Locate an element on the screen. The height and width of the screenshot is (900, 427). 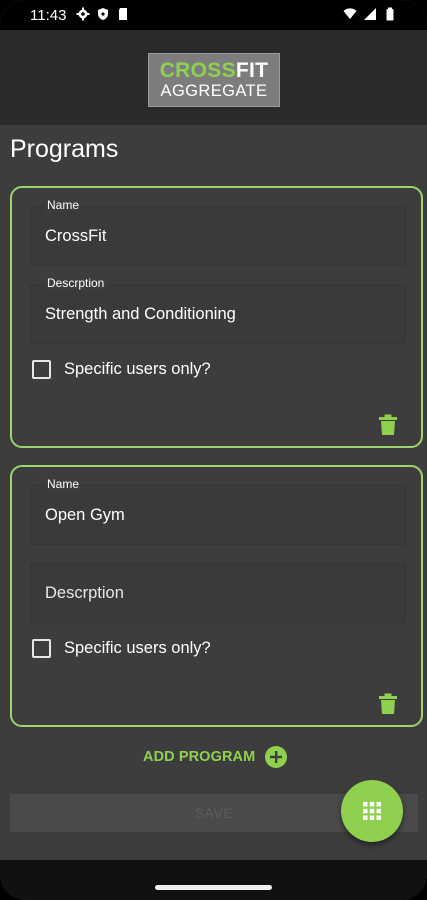
battery-icon is located at coordinates (390, 14).